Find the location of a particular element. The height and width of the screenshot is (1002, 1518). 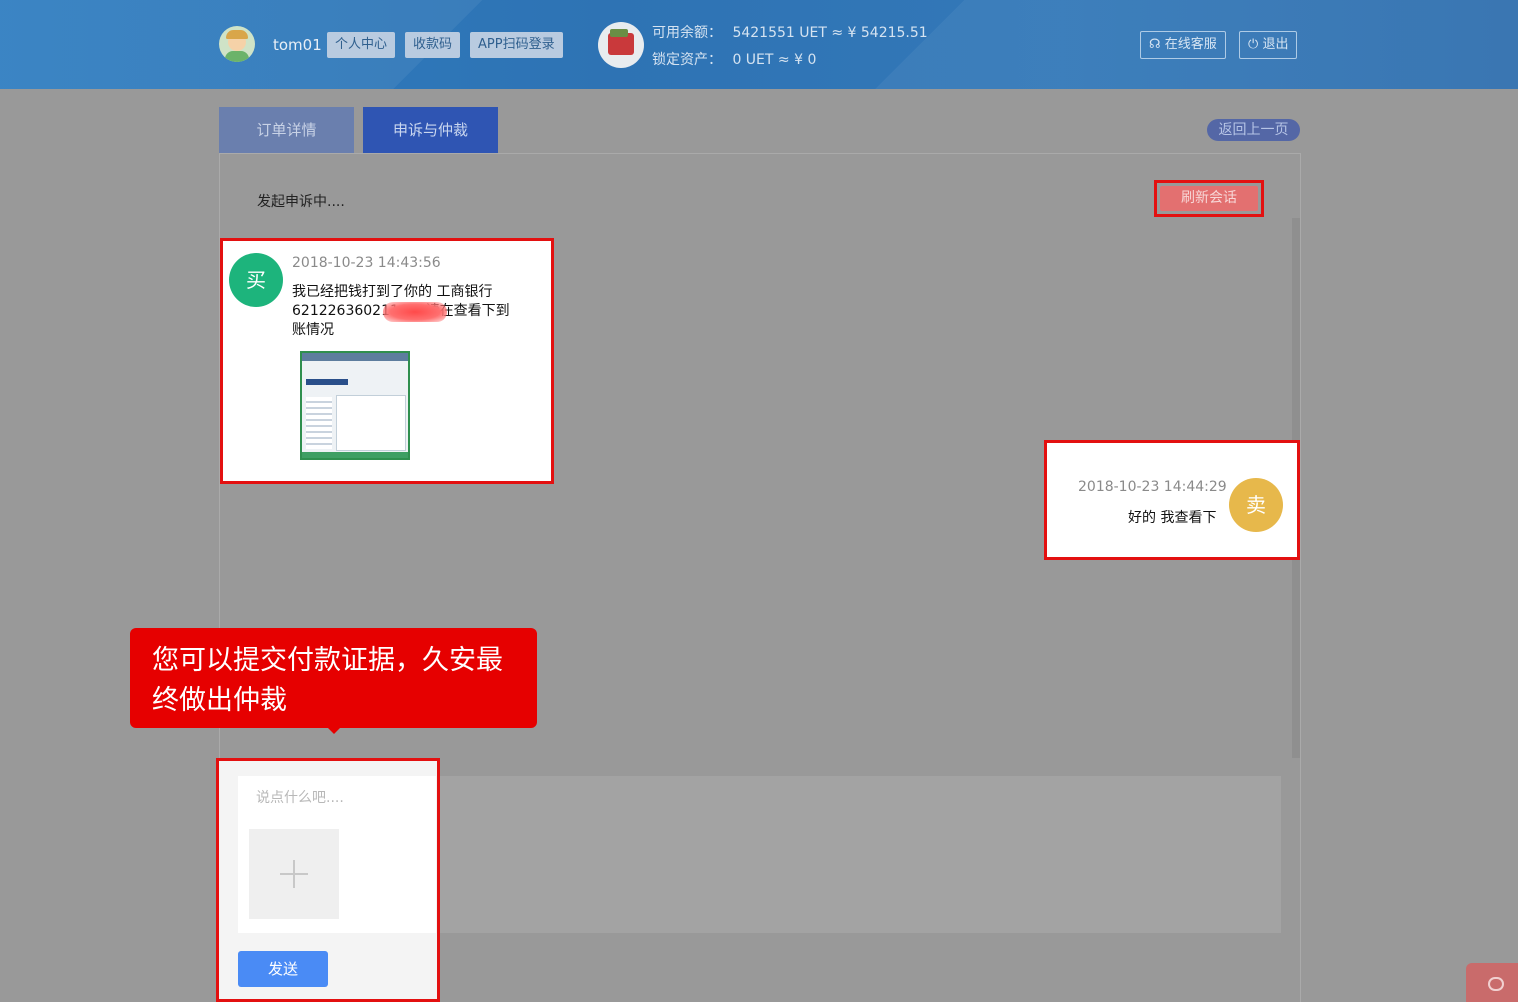

buyer-message-time: 2018-10-23 14:43:56 is located at coordinates (366, 263).